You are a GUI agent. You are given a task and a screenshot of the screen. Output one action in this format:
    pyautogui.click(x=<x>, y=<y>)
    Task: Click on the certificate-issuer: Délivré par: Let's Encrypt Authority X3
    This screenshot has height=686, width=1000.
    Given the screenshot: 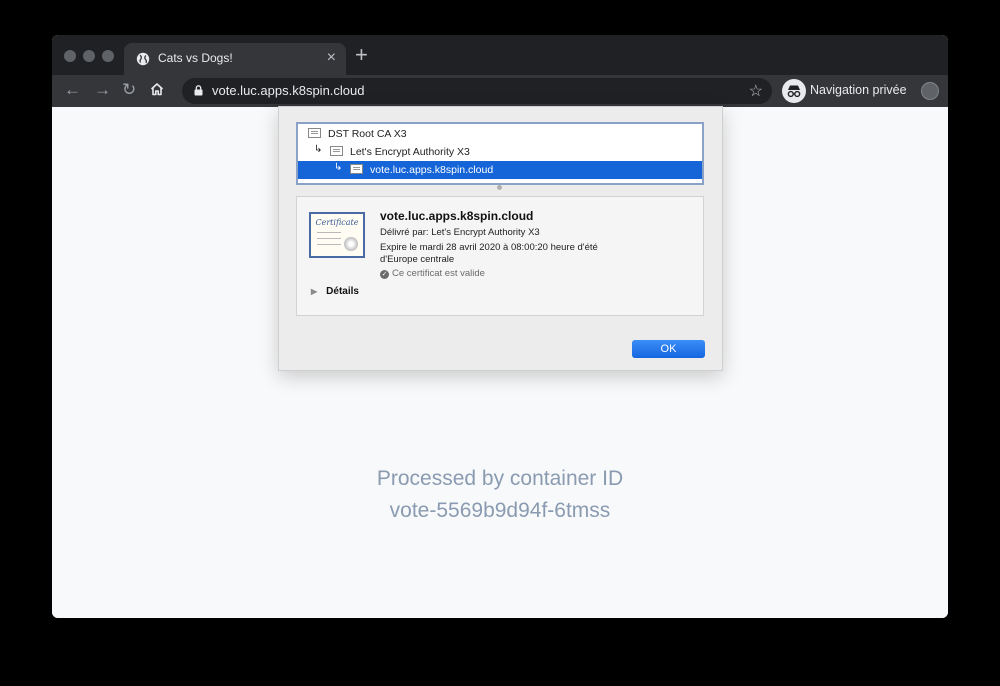 What is the action you would take?
    pyautogui.click(x=460, y=232)
    